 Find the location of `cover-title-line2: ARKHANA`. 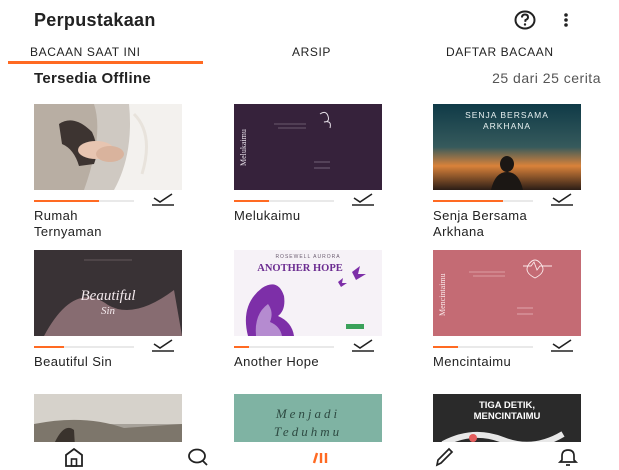

cover-title-line2: ARKHANA is located at coordinates (507, 126).